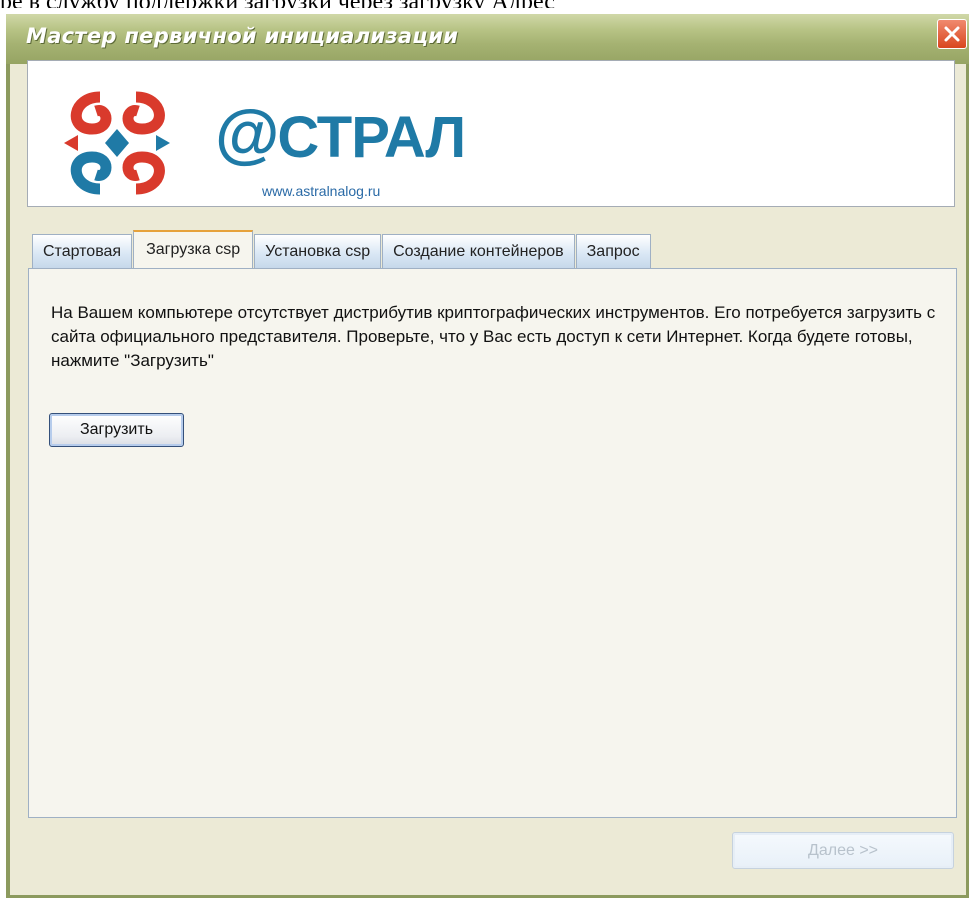 The height and width of the screenshot is (899, 971). I want to click on tab-request: Запрос, so click(613, 251).